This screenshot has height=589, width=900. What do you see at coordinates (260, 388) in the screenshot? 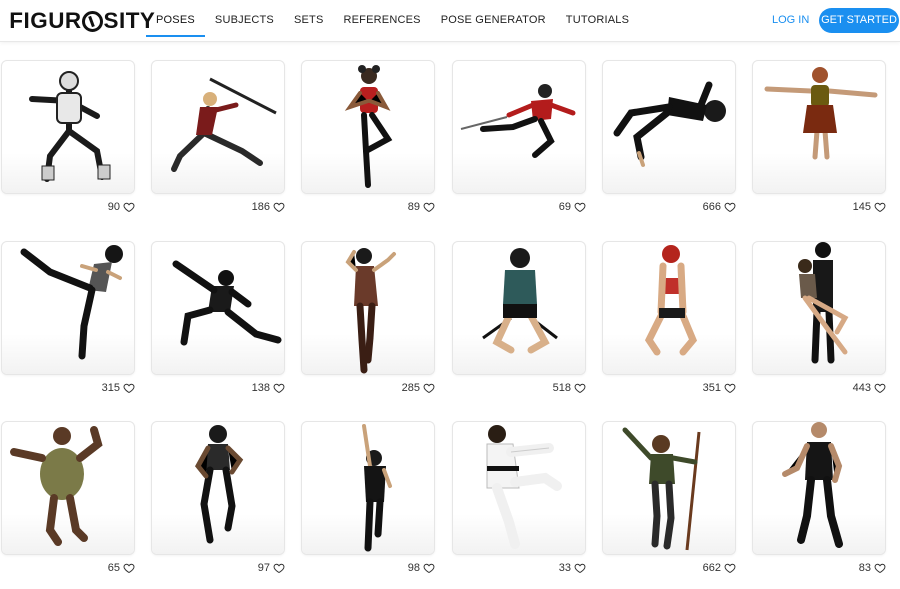
I see `like-count-value: 138` at bounding box center [260, 388].